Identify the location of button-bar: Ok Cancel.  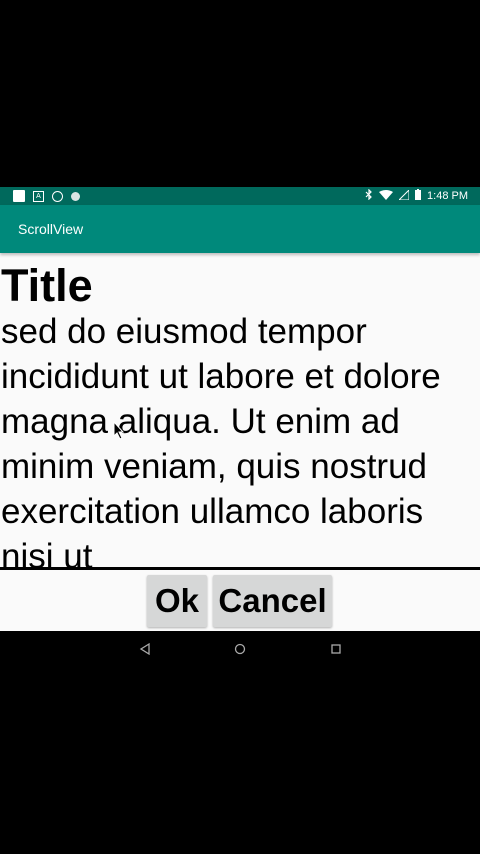
(240, 601).